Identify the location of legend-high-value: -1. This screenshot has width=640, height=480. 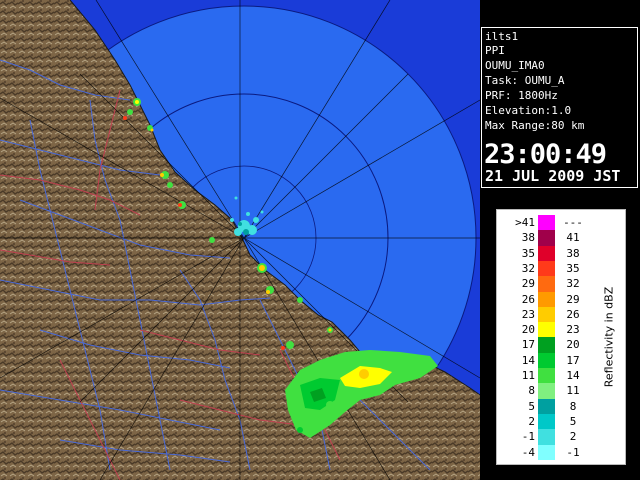
(573, 452).